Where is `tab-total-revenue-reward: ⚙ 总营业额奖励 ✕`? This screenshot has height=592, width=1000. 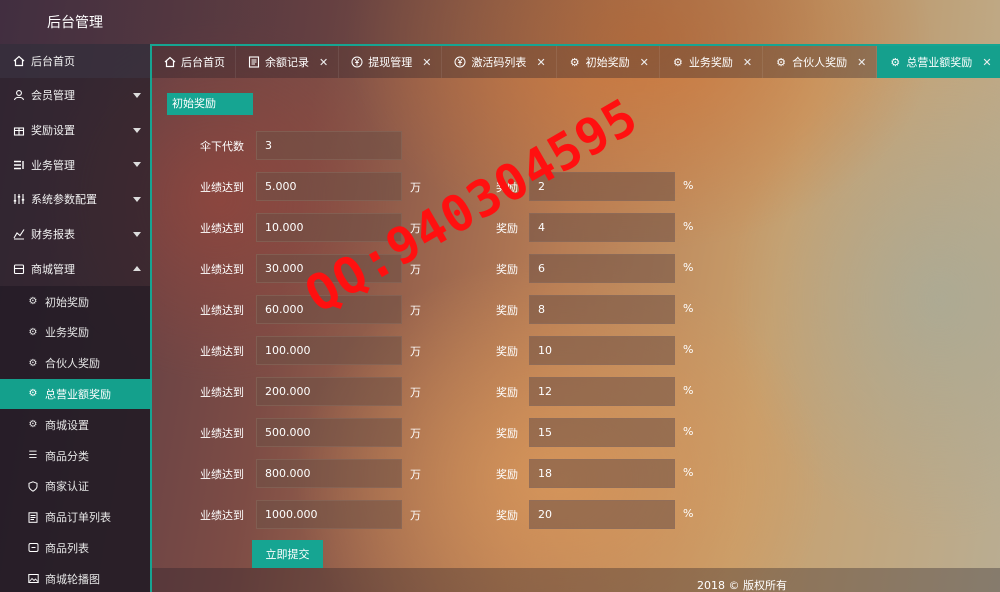
tab-total-revenue-reward: ⚙ 总营业额奖励 ✕ is located at coordinates (938, 62).